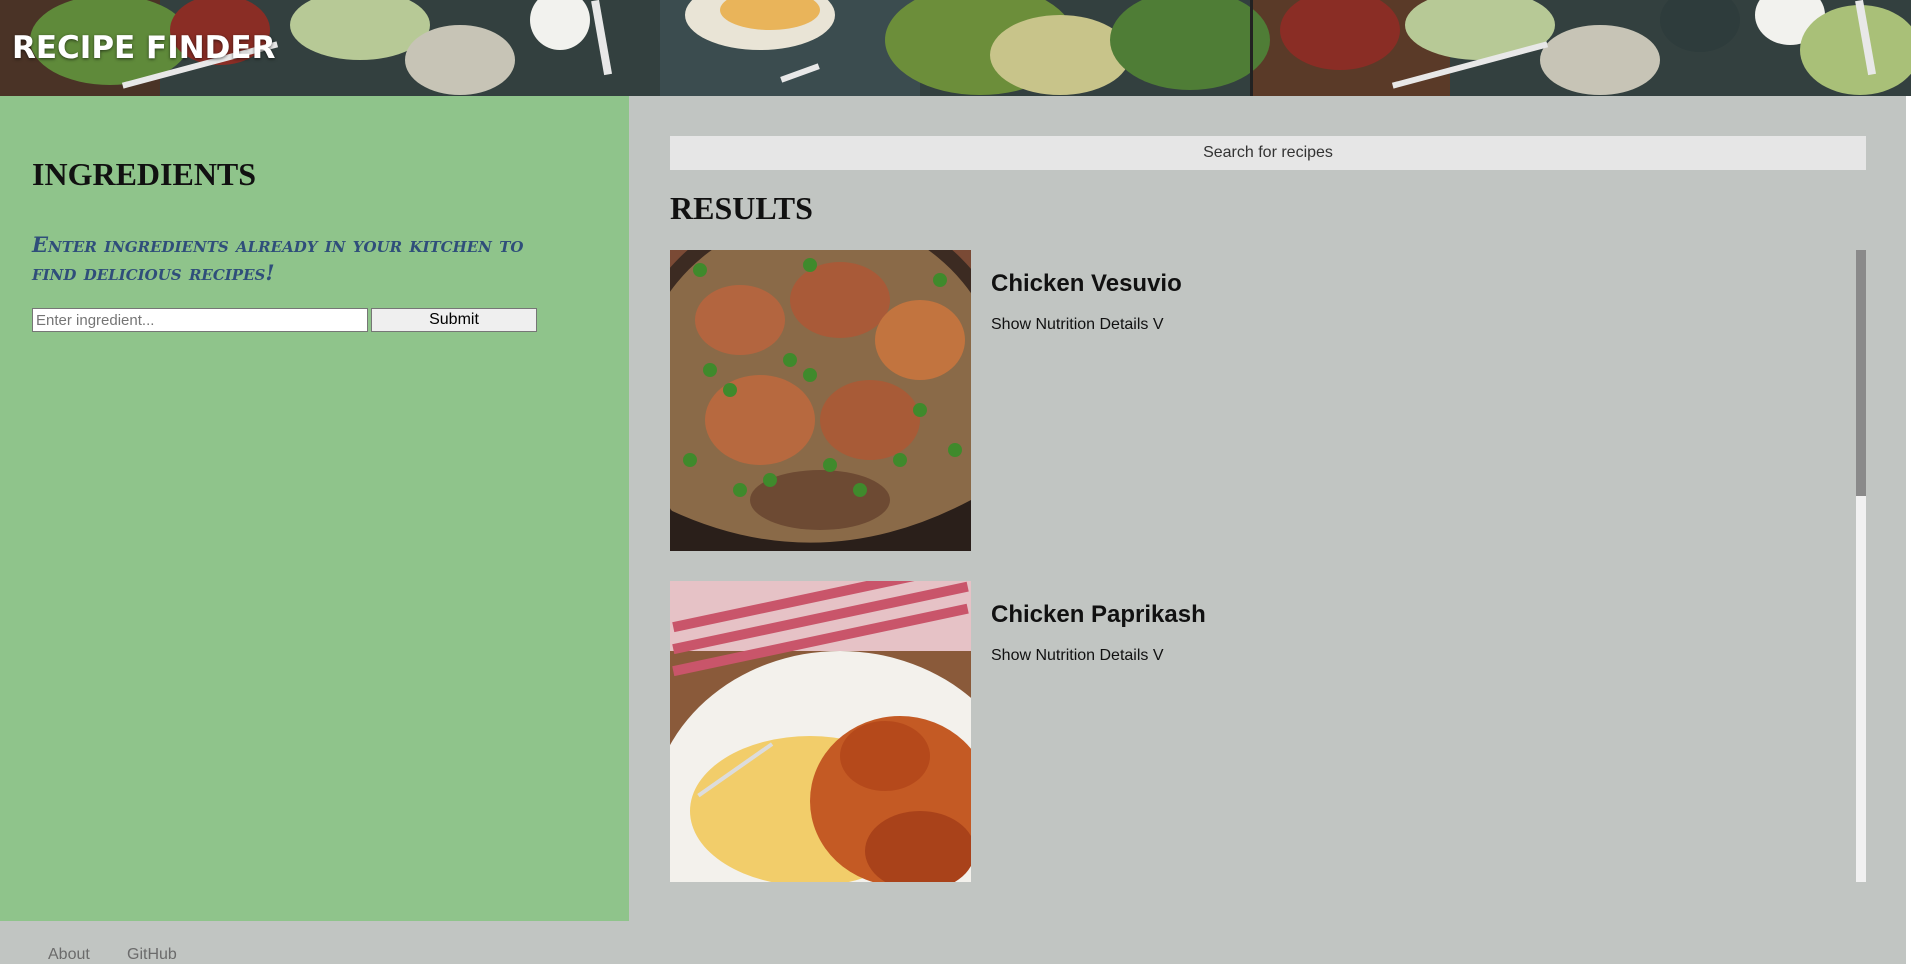 The height and width of the screenshot is (964, 1911). Describe the element at coordinates (741, 208) in the screenshot. I see `results-heading: RESULTS` at that location.